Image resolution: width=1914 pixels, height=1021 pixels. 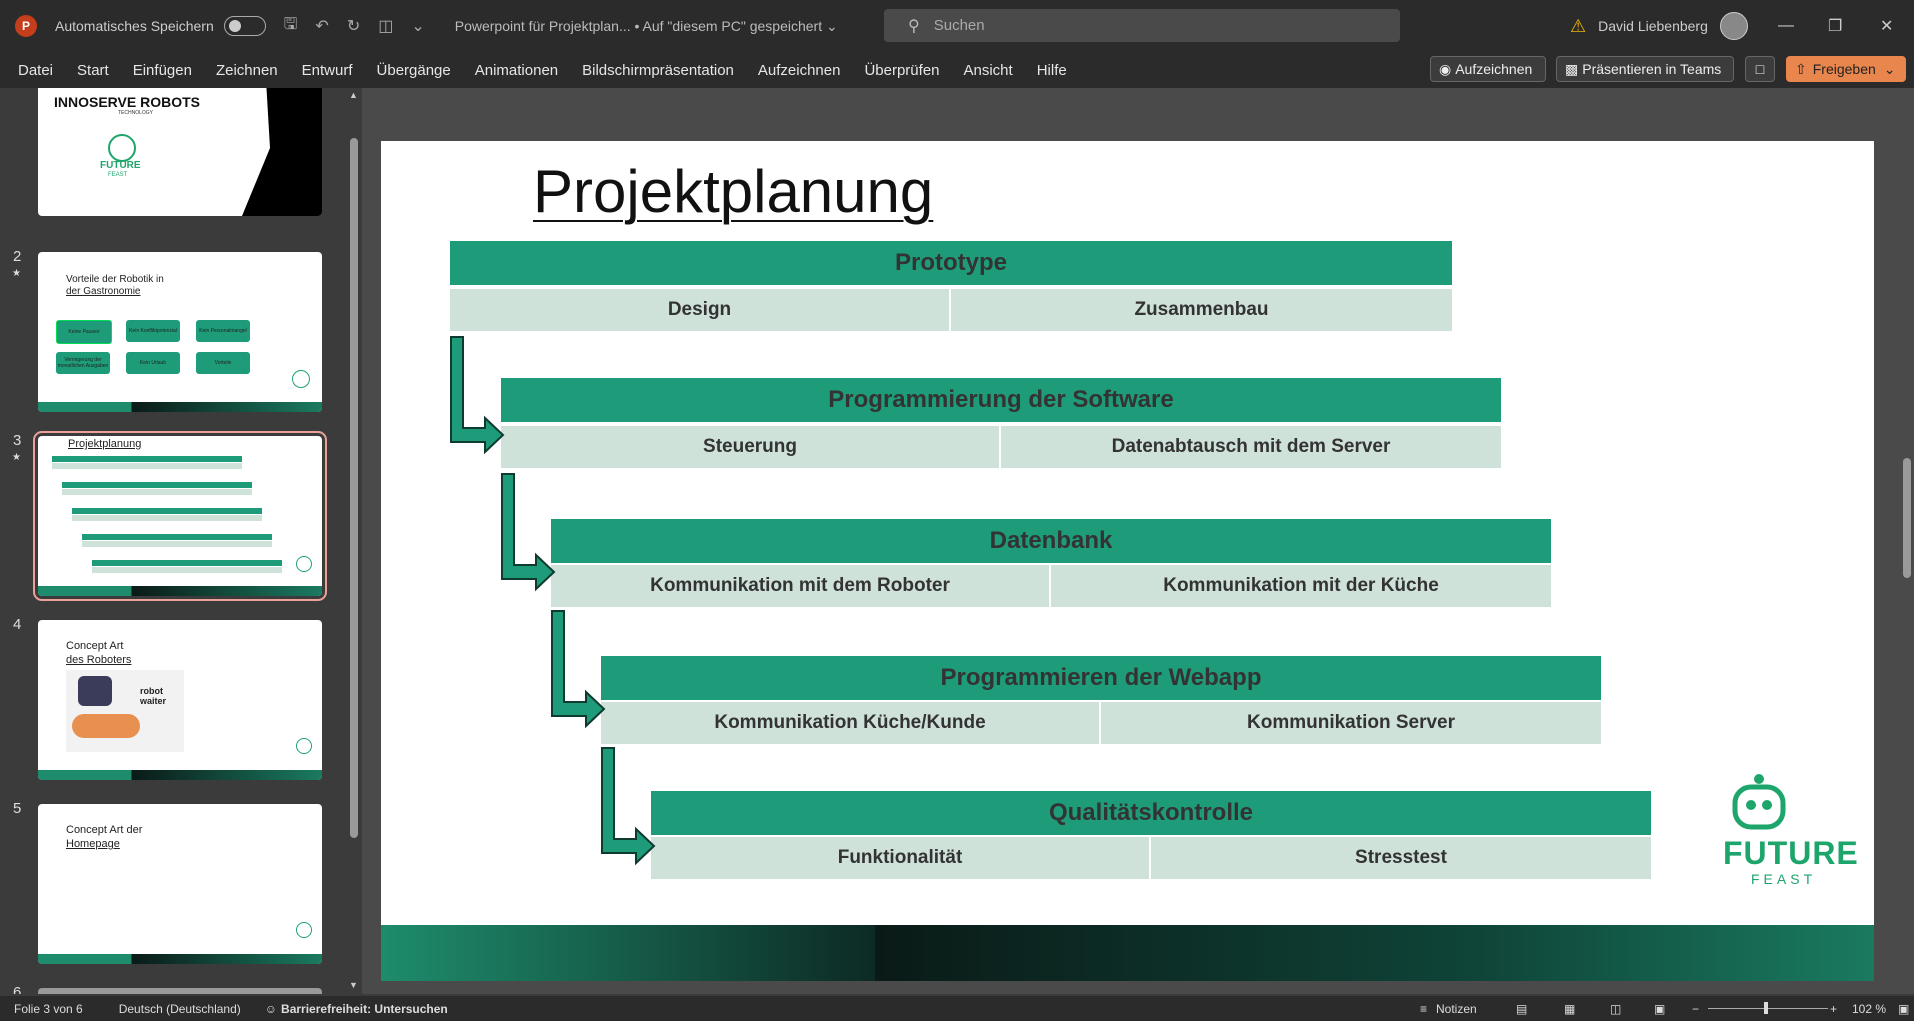 I want to click on robot-concept-image: robot waiter, so click(x=125, y=711).